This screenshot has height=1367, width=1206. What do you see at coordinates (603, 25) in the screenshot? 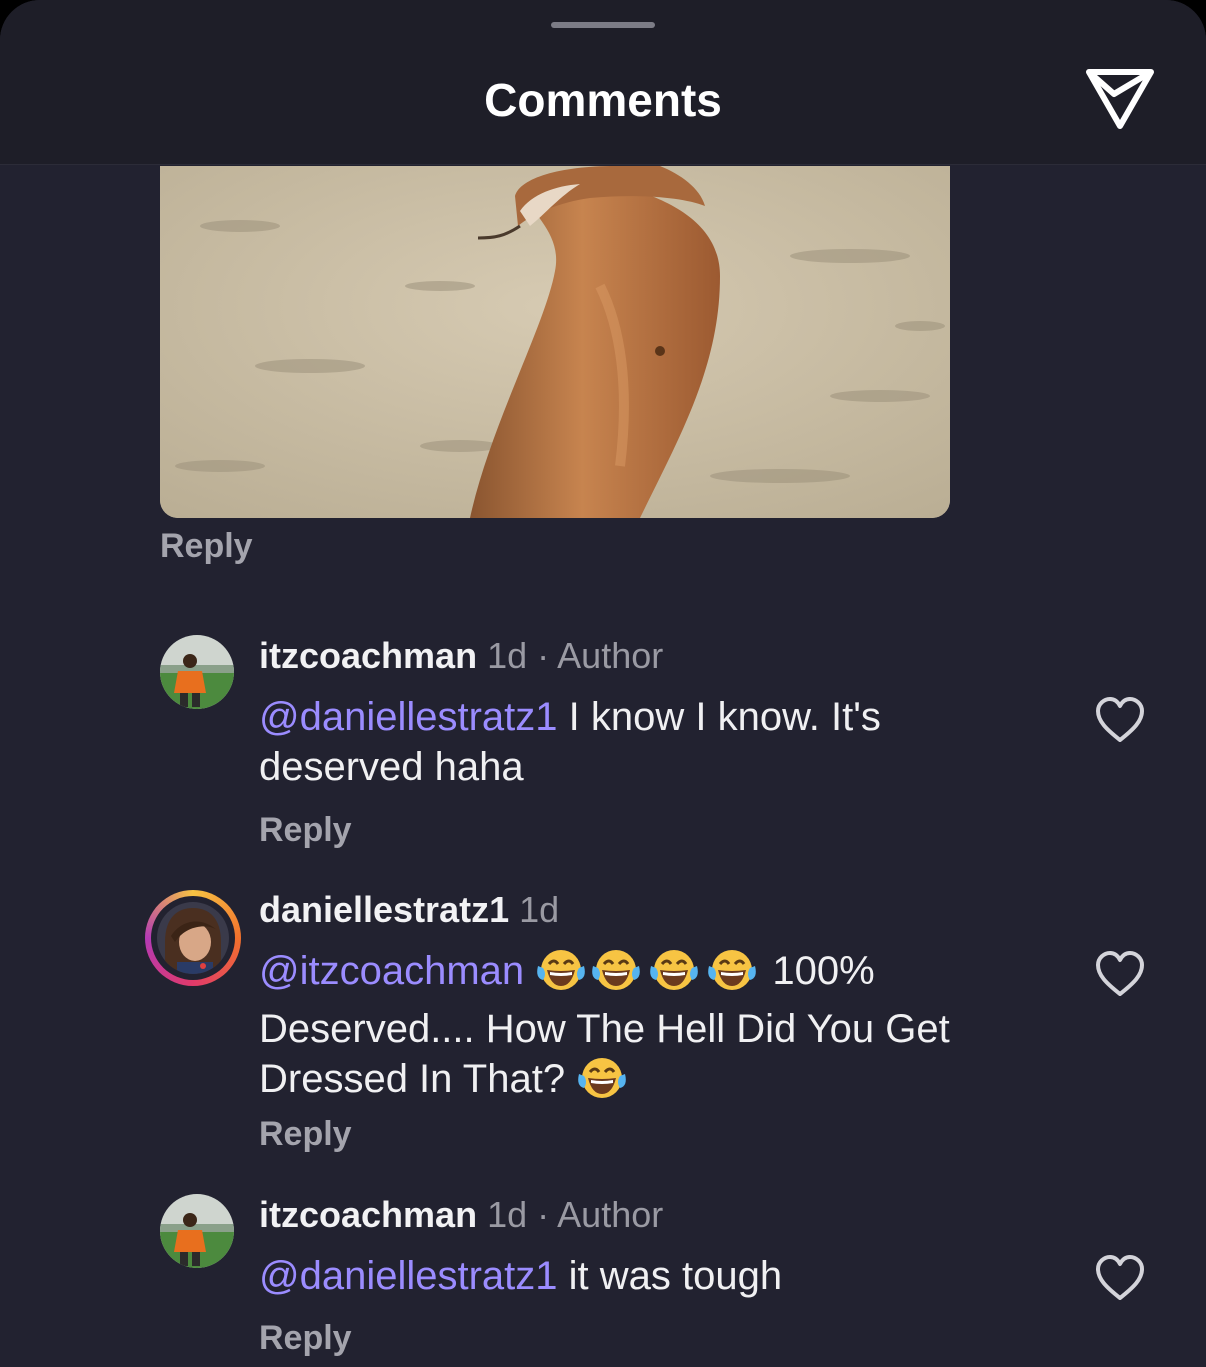
I see `drag-handle` at bounding box center [603, 25].